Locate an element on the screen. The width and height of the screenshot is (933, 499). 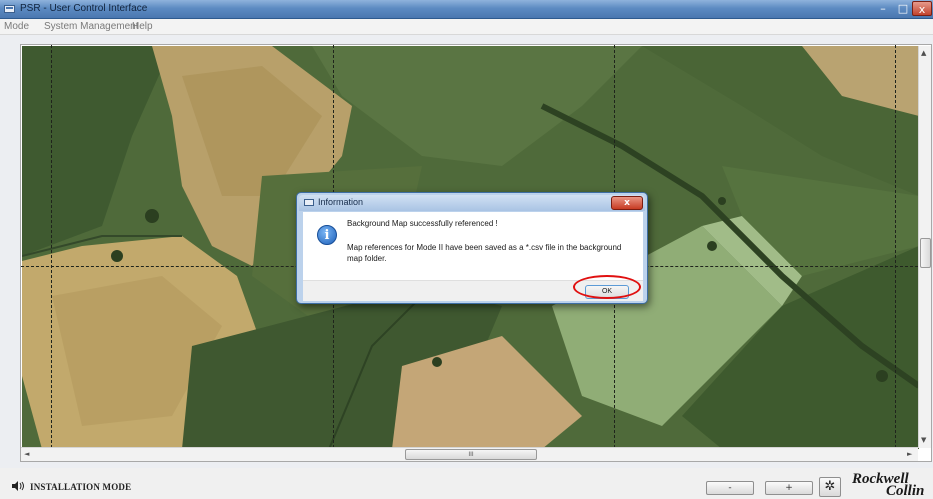
dialog-title: Information is located at coordinates (341, 202).